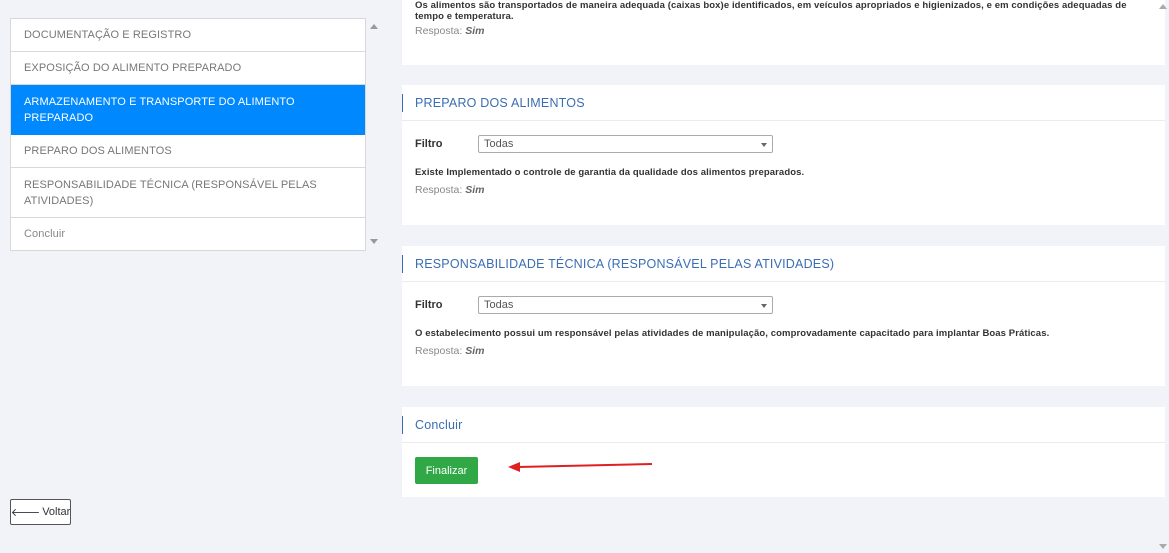 The height and width of the screenshot is (553, 1169). What do you see at coordinates (188, 234) in the screenshot?
I see `nav-item-concluir: Concluir` at bounding box center [188, 234].